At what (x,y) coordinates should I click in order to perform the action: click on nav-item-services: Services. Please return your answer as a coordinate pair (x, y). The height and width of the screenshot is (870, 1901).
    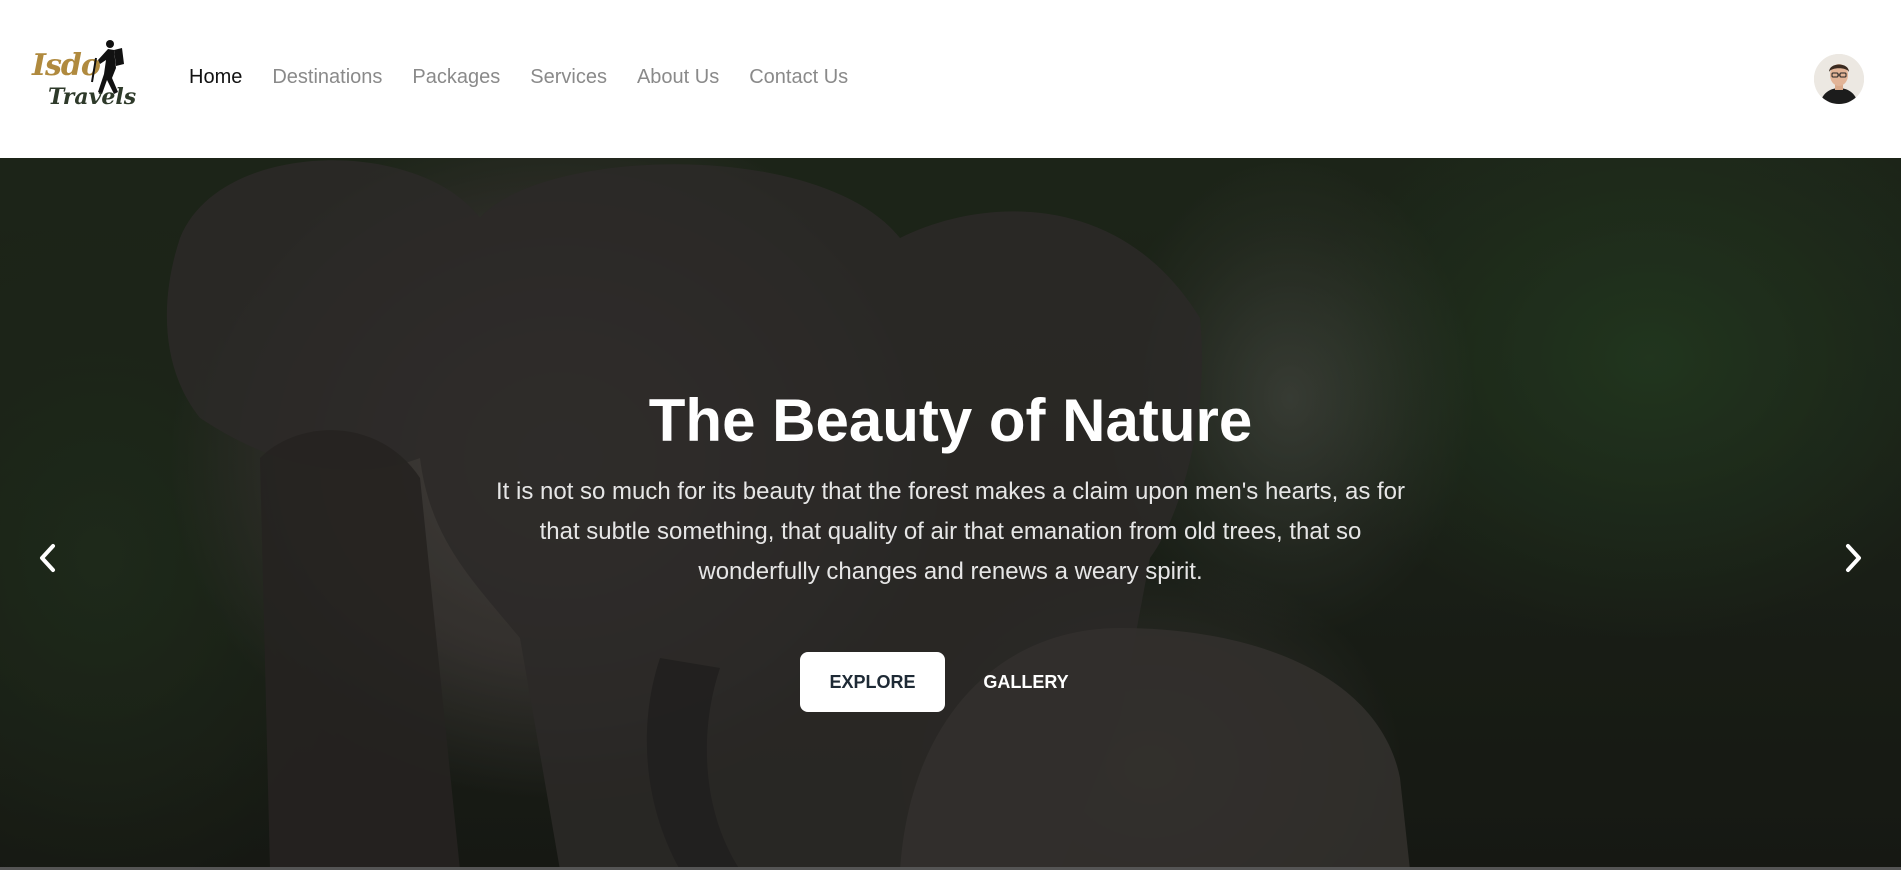
    Looking at the image, I should click on (568, 77).